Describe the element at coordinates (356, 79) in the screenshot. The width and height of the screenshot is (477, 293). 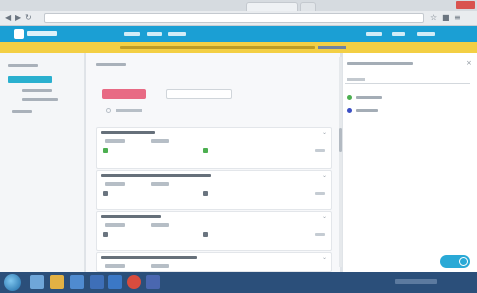
I see `panel-input-placeholder` at that location.